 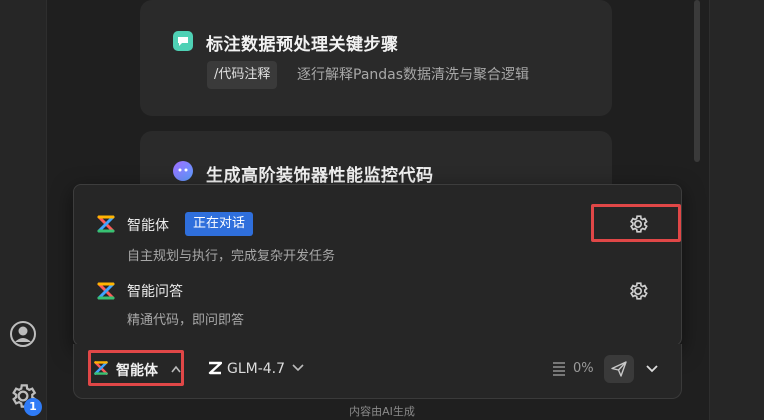 What do you see at coordinates (638, 291) in the screenshot?
I see `qa-settings-gear-icon` at bounding box center [638, 291].